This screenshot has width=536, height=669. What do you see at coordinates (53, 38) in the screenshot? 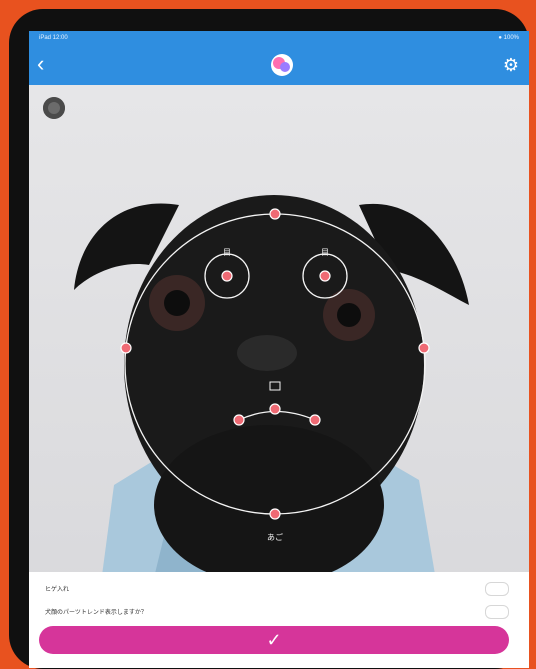
I see `status-left: iPad 12:00` at bounding box center [53, 38].